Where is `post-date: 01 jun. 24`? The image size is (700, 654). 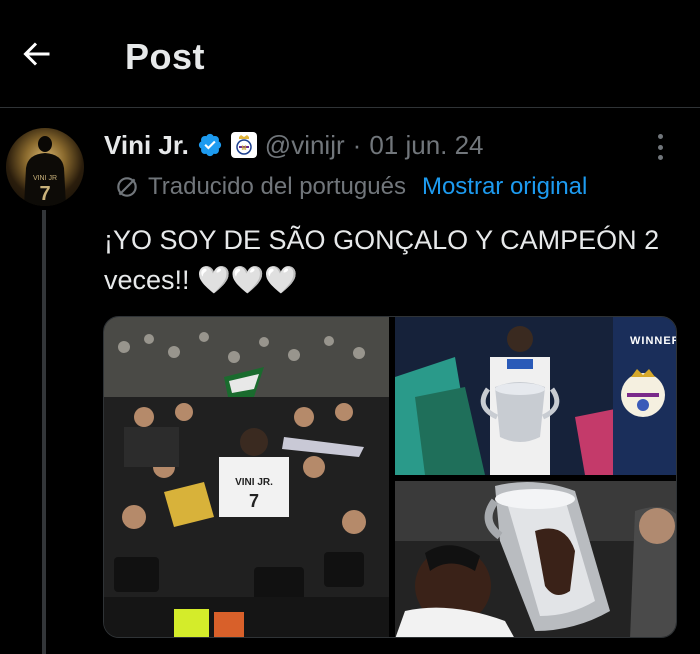 post-date: 01 jun. 24 is located at coordinates (426, 145).